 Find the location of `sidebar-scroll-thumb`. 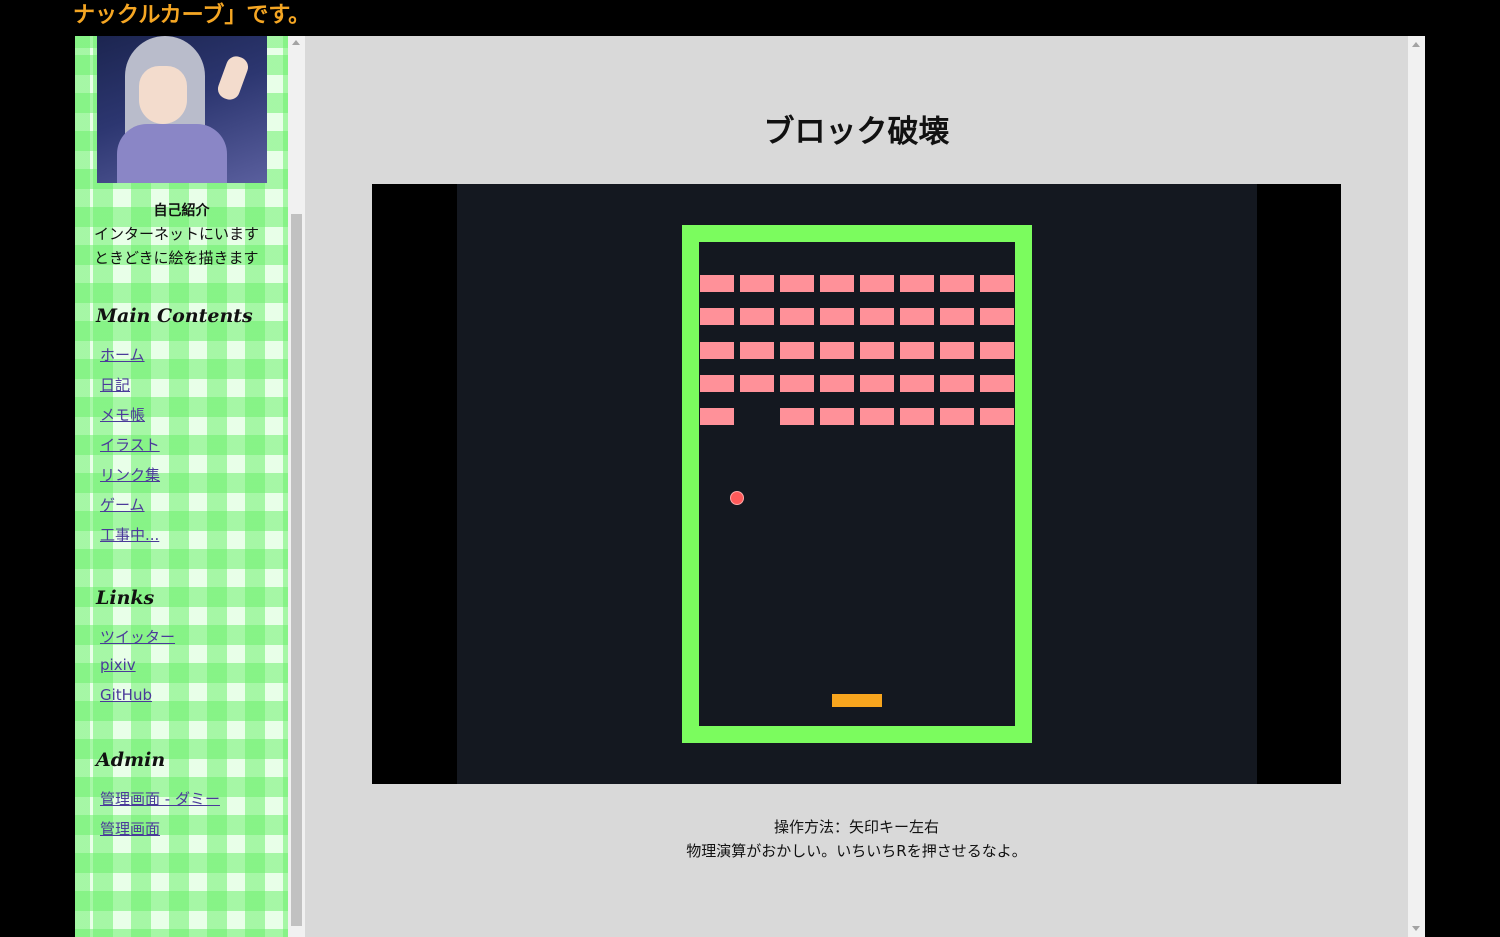

sidebar-scroll-thumb is located at coordinates (296, 570).